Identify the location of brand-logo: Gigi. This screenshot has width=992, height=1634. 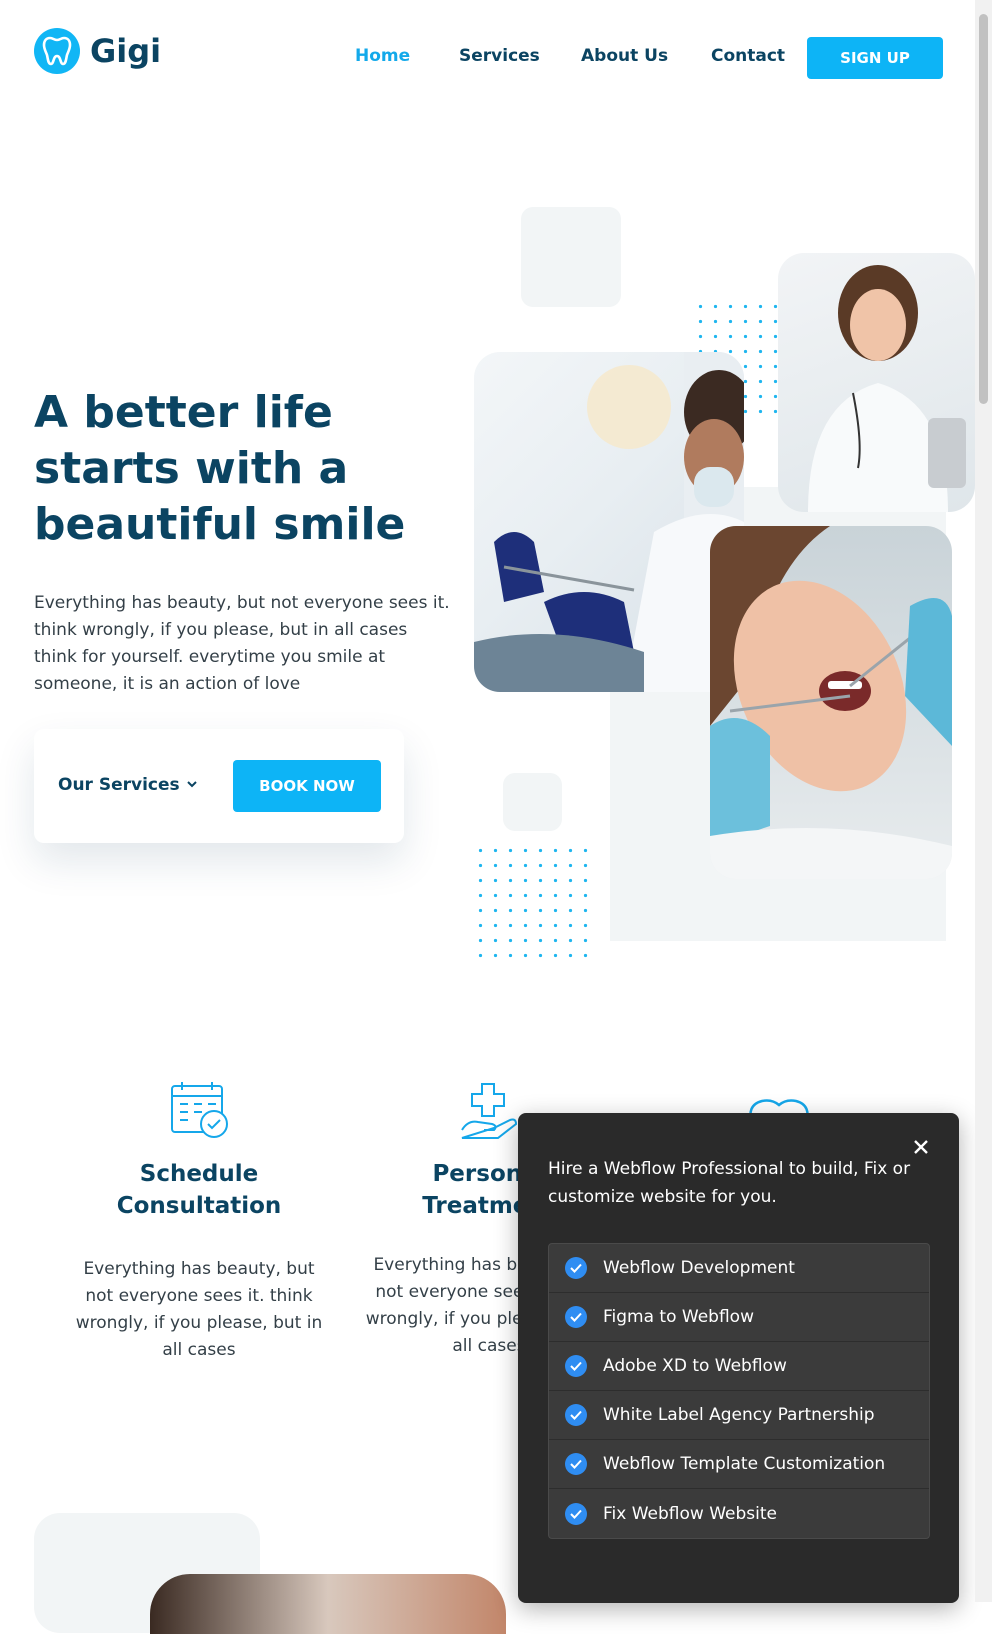
(97, 51).